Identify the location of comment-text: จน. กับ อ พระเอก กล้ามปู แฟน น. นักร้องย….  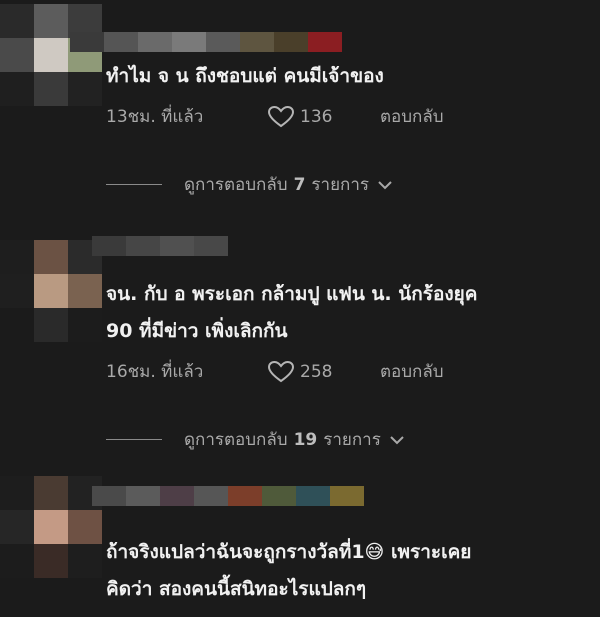
(292, 312).